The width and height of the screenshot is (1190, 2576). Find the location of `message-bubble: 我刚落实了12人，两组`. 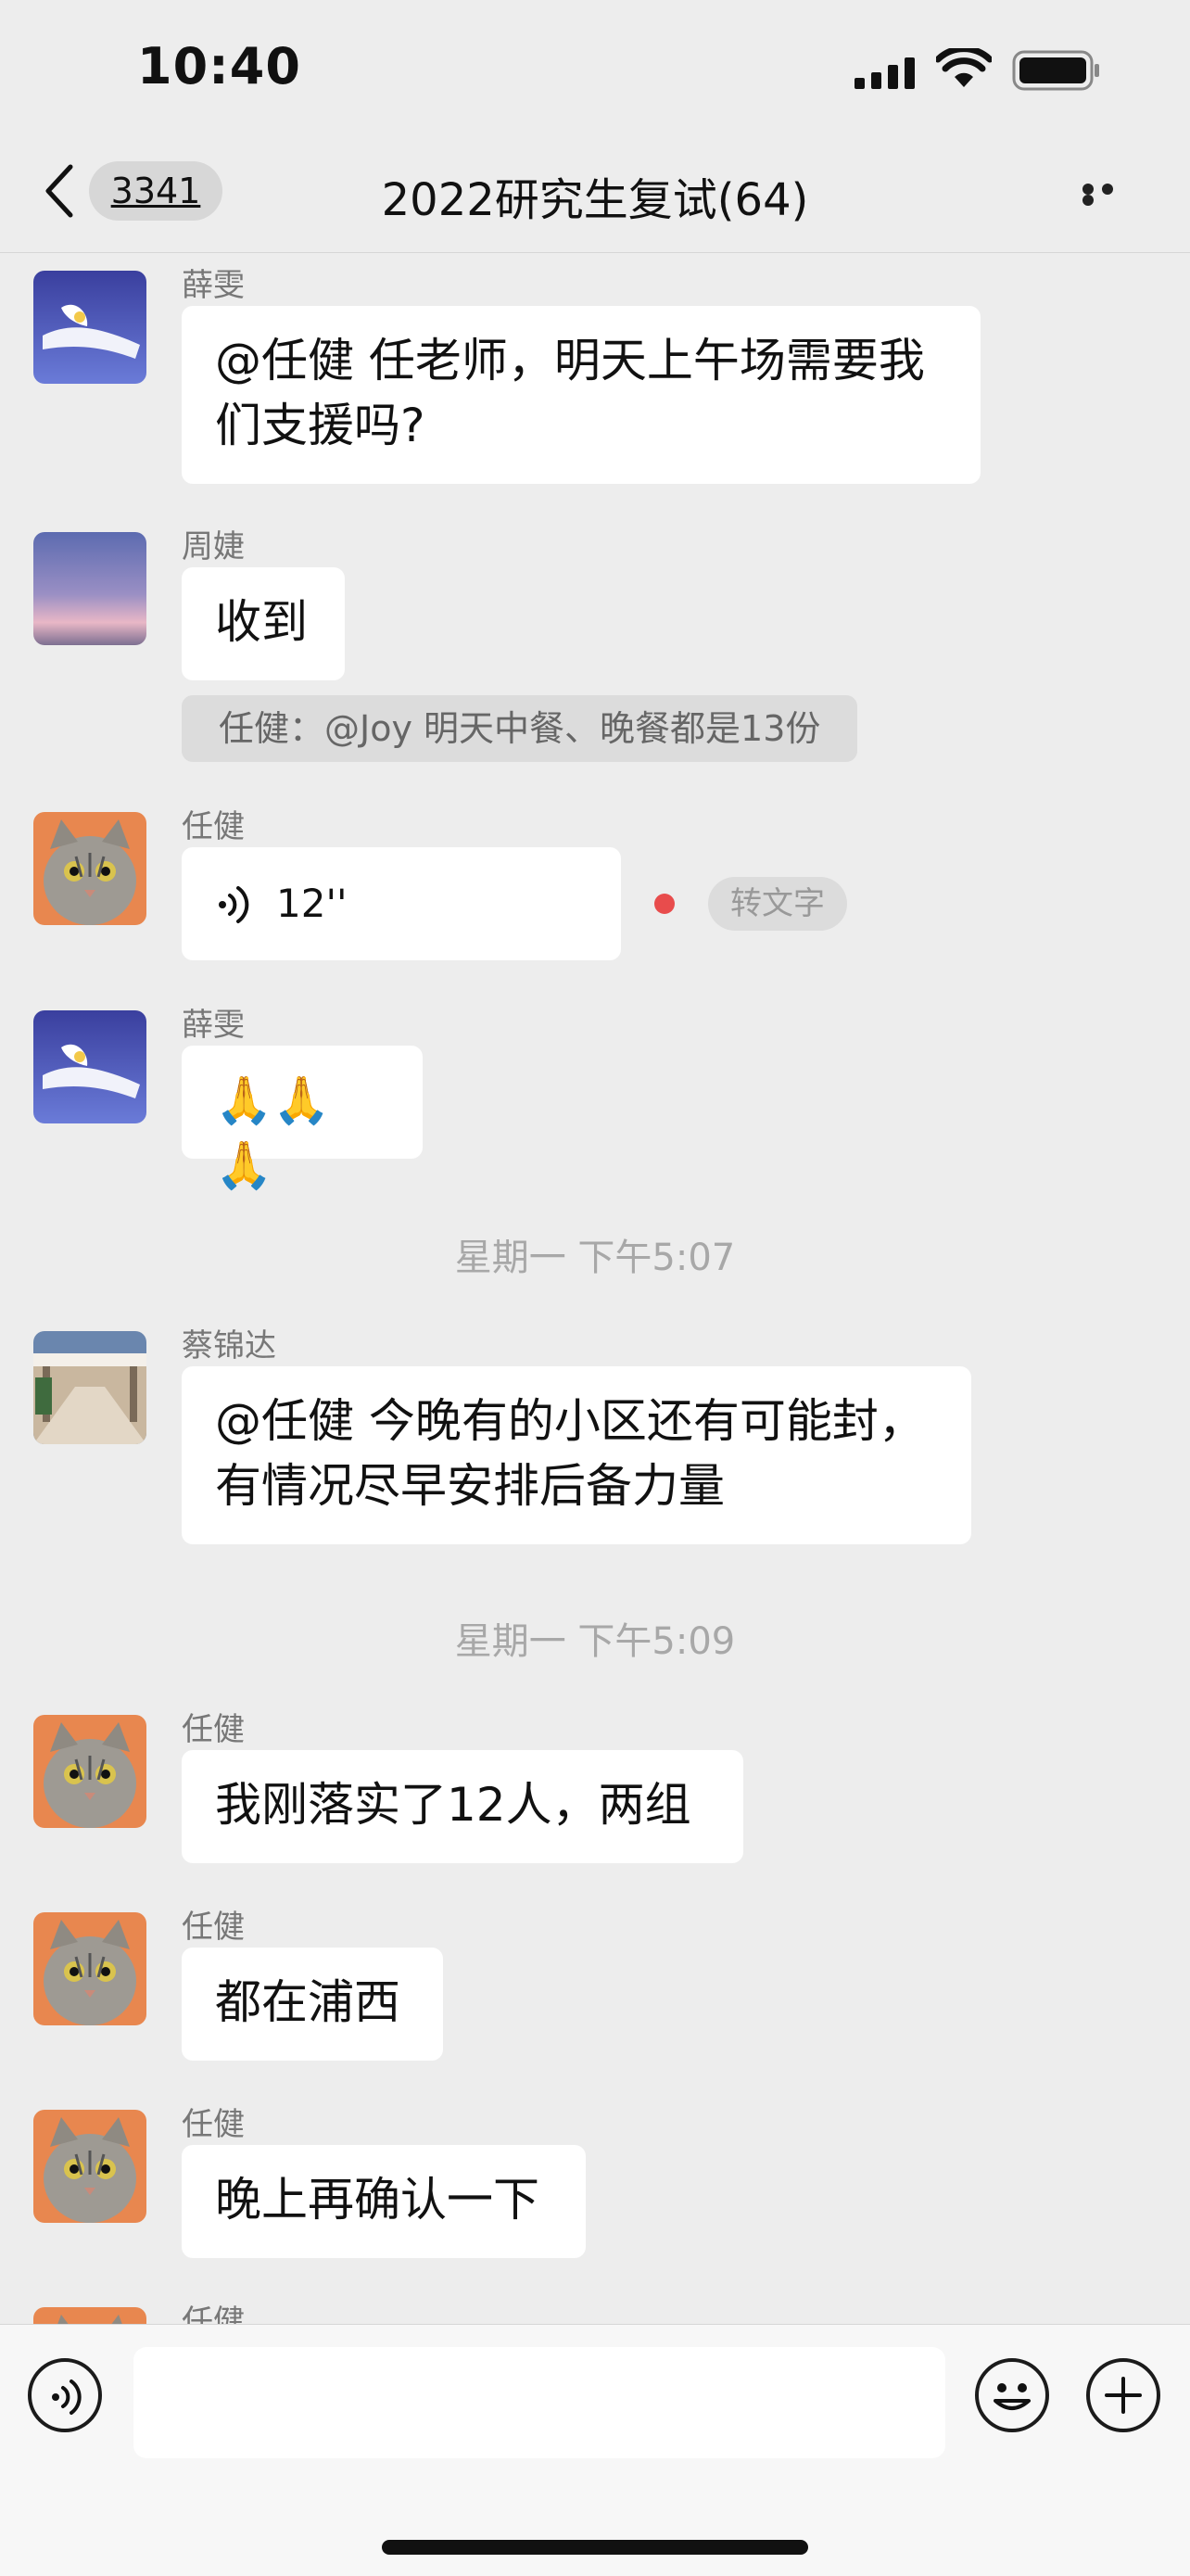

message-bubble: 我刚落实了12人，两组 is located at coordinates (462, 1806).